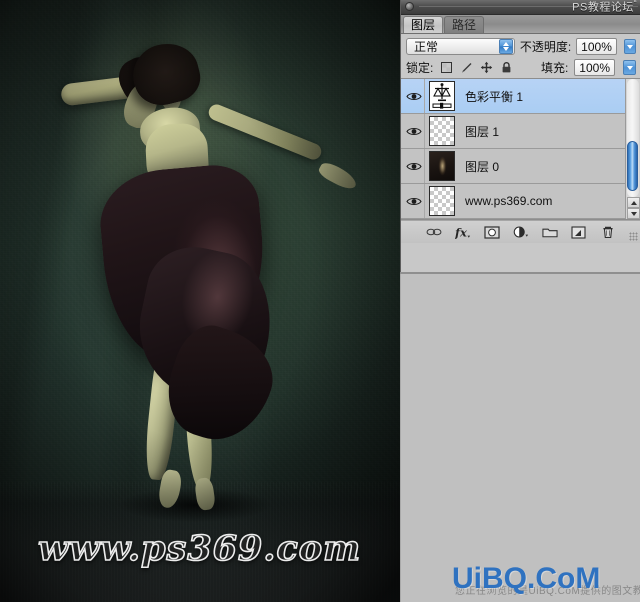 Image resolution: width=640 pixels, height=602 pixels. Describe the element at coordinates (632, 166) in the screenshot. I see `scrollbar-thumb` at that location.